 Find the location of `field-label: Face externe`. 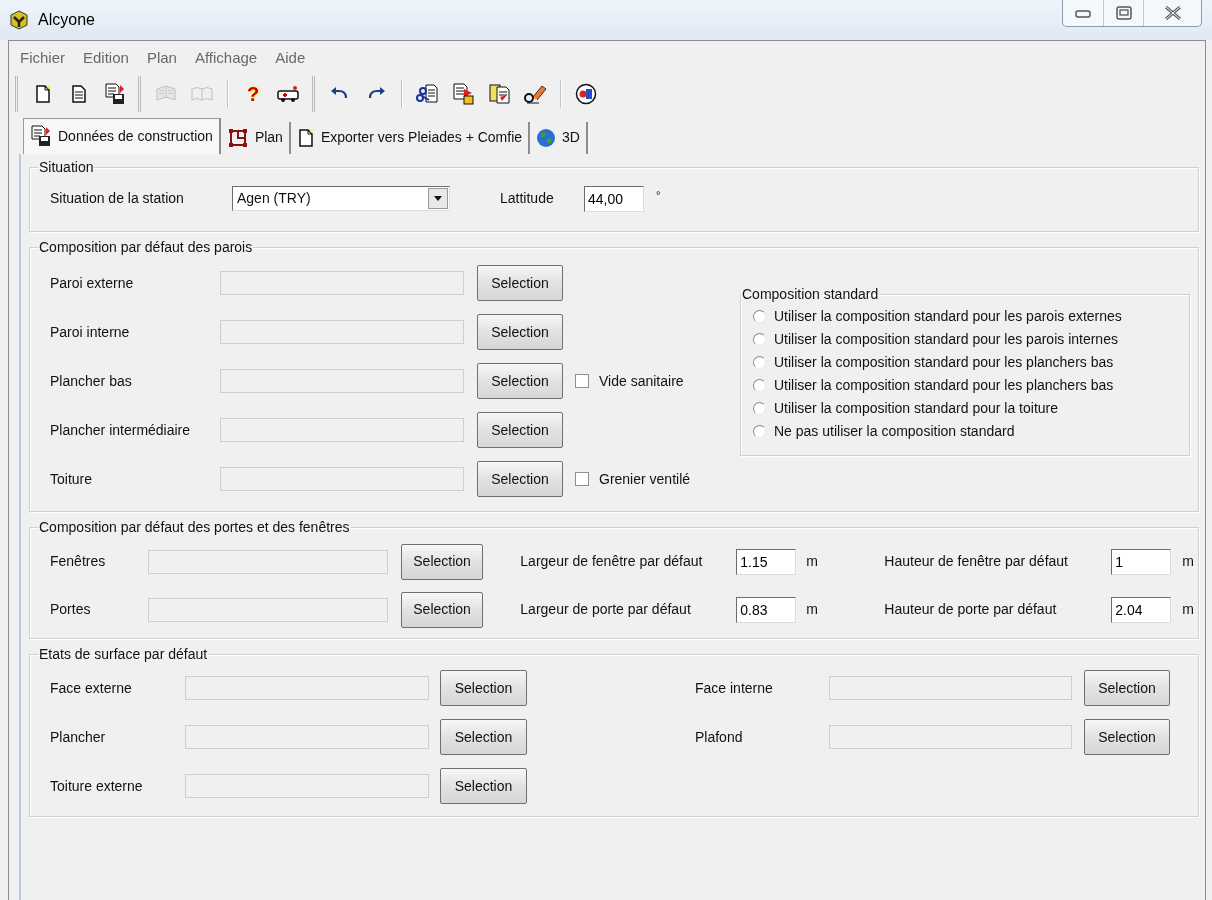

field-label: Face externe is located at coordinates (91, 688).